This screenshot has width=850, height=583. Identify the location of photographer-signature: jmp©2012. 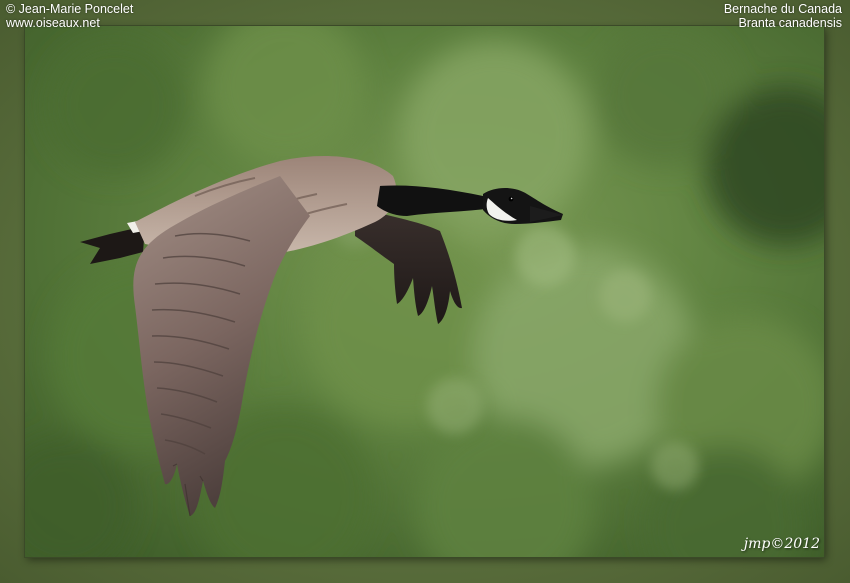
(781, 544).